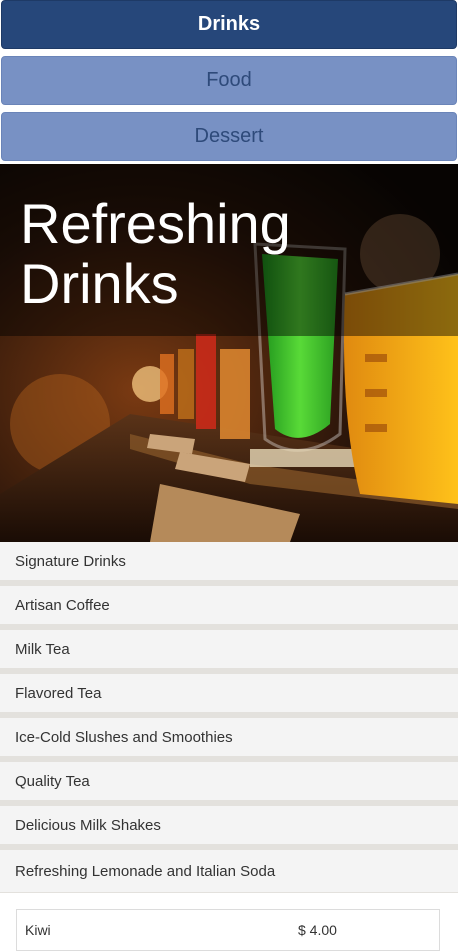 The image size is (458, 951). I want to click on tab-drinks: Drinks, so click(229, 24).